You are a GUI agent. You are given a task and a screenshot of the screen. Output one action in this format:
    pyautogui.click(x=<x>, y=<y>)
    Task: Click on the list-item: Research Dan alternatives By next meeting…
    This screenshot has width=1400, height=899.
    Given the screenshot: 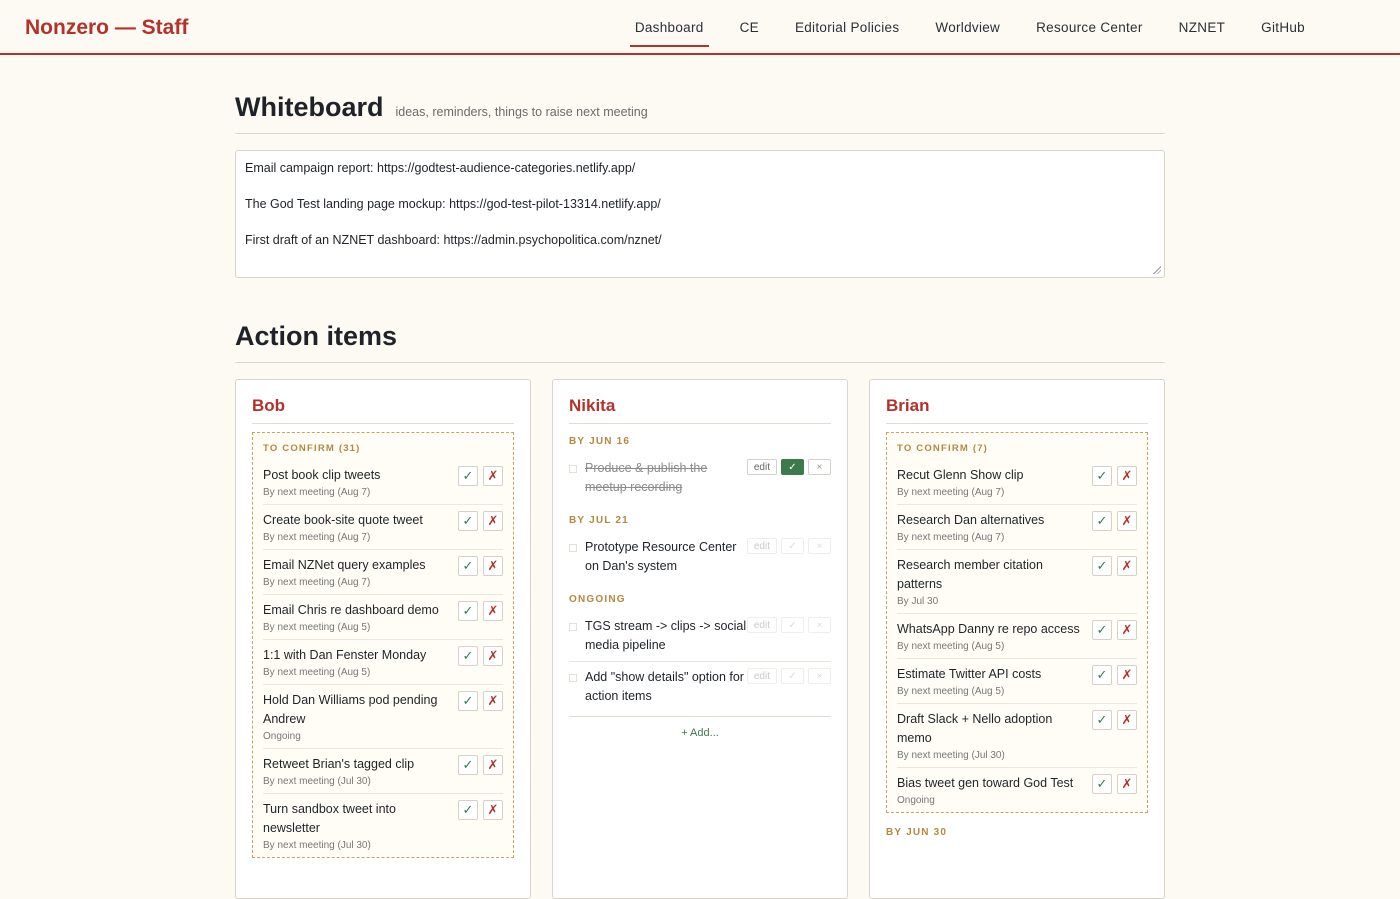 What is the action you would take?
    pyautogui.click(x=1017, y=527)
    